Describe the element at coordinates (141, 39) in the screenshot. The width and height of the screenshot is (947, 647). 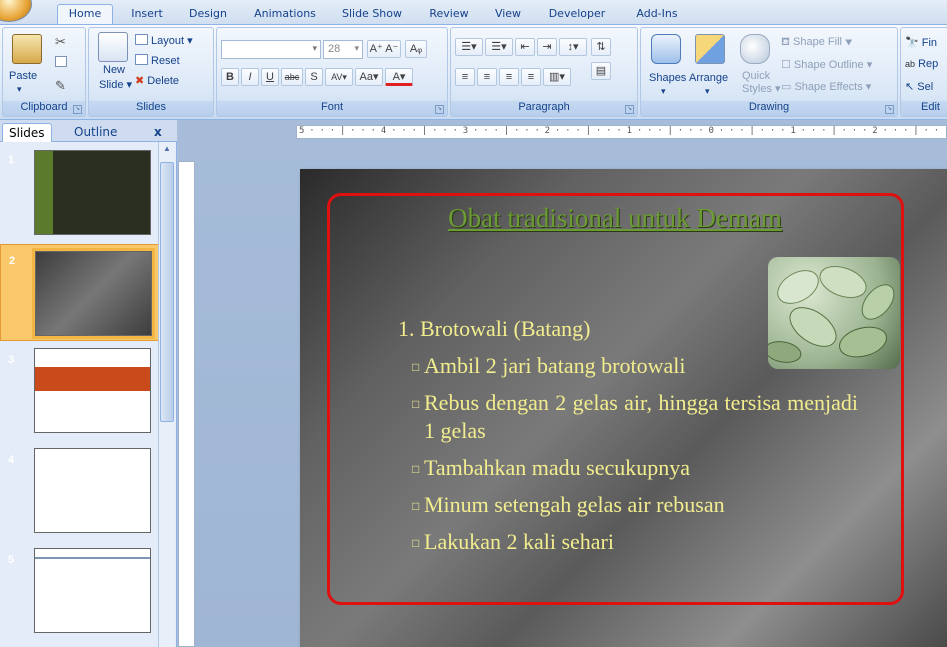
I see `layout-icon` at that location.